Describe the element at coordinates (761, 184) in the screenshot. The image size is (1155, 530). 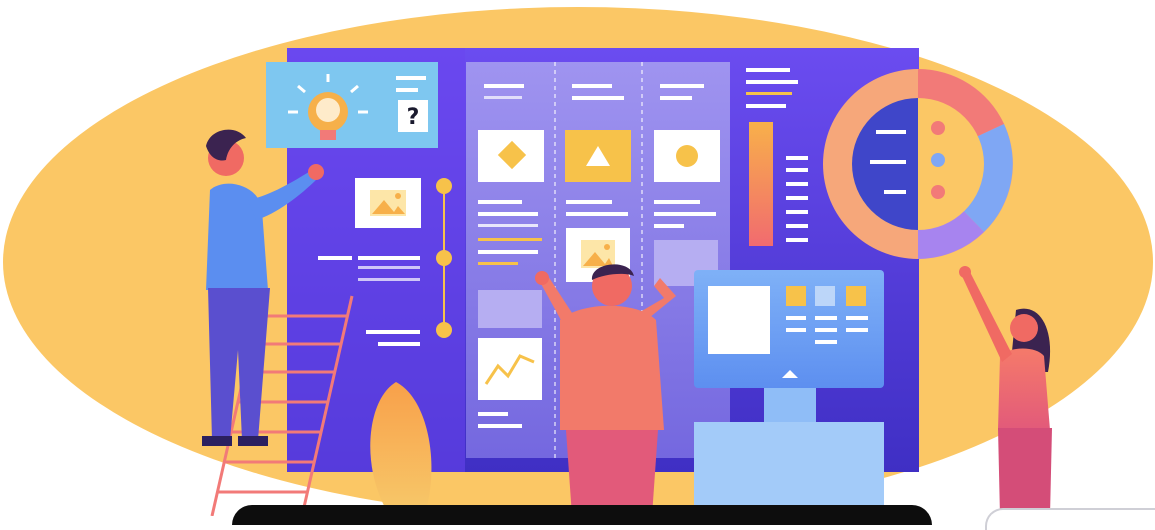
I see `progress-bar` at that location.